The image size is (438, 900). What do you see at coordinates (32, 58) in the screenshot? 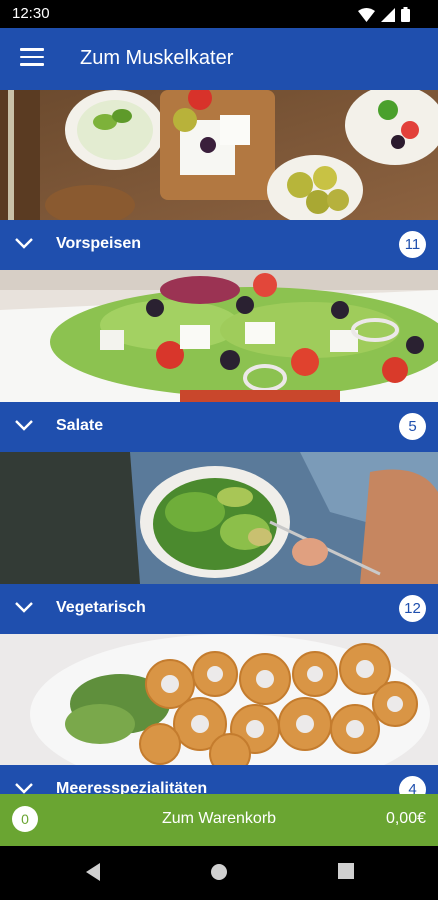
I see `menu-icon` at bounding box center [32, 58].